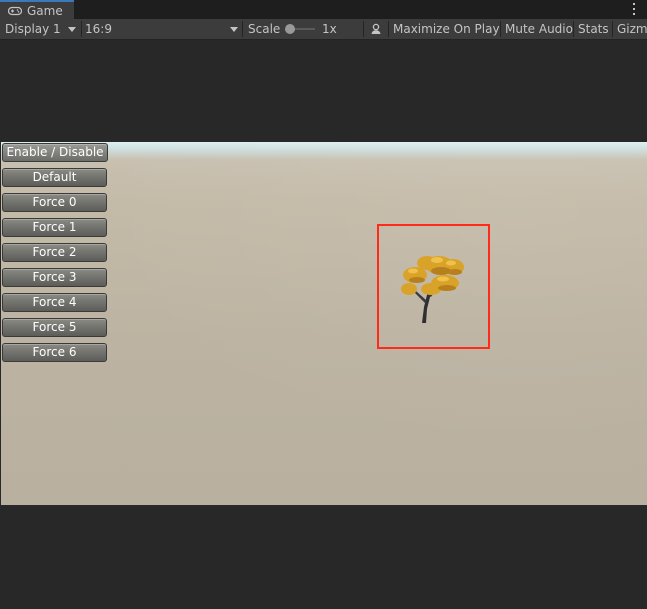 The width and height of the screenshot is (647, 609). What do you see at coordinates (593, 29) in the screenshot?
I see `stats-toggle: Stats` at bounding box center [593, 29].